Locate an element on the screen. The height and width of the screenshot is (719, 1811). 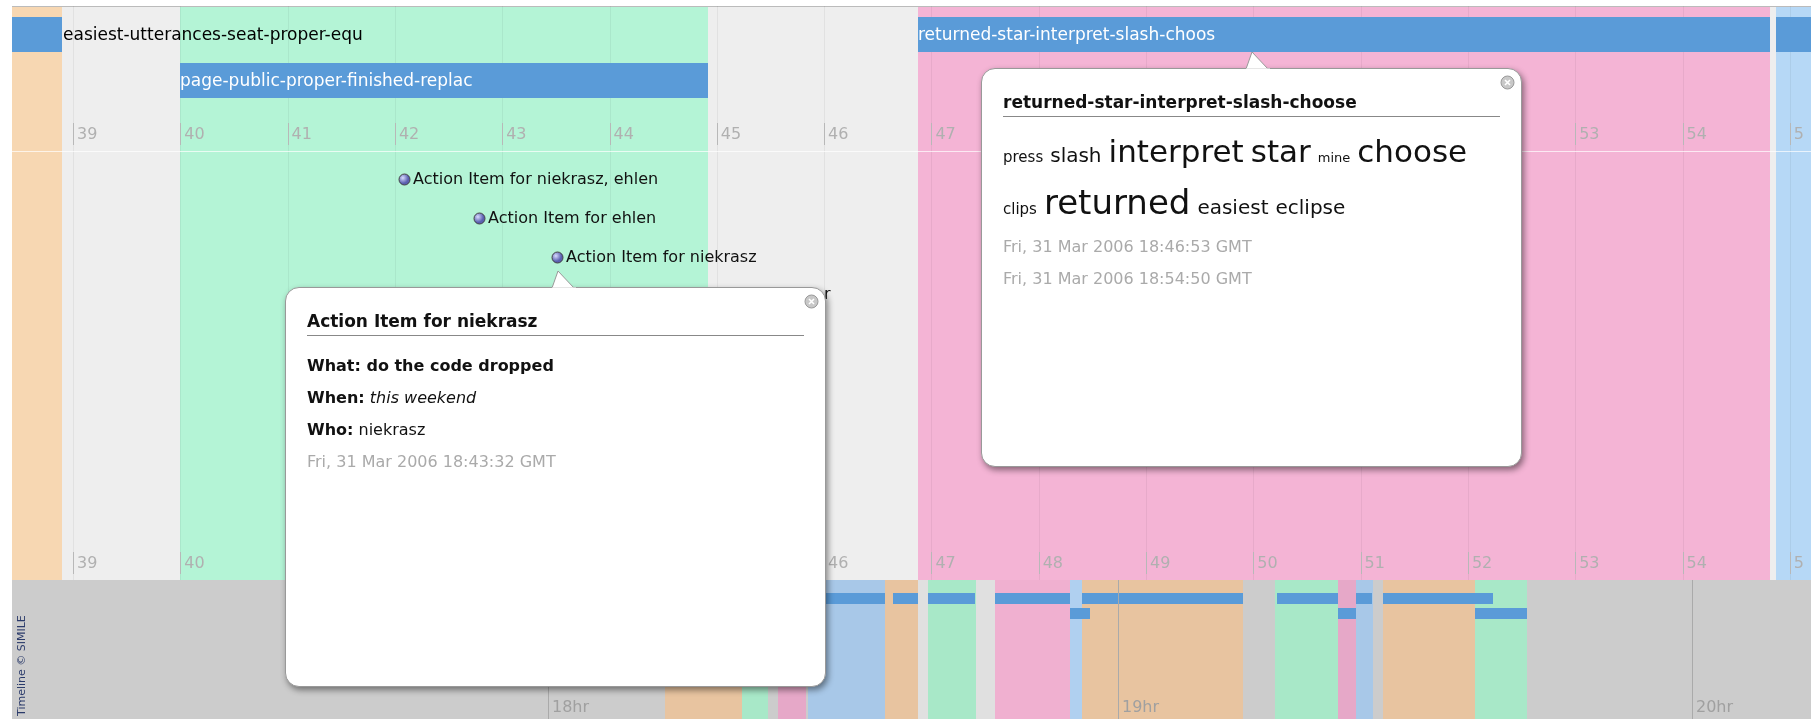
popup-title: Action Item for niekrasz is located at coordinates (555, 323).